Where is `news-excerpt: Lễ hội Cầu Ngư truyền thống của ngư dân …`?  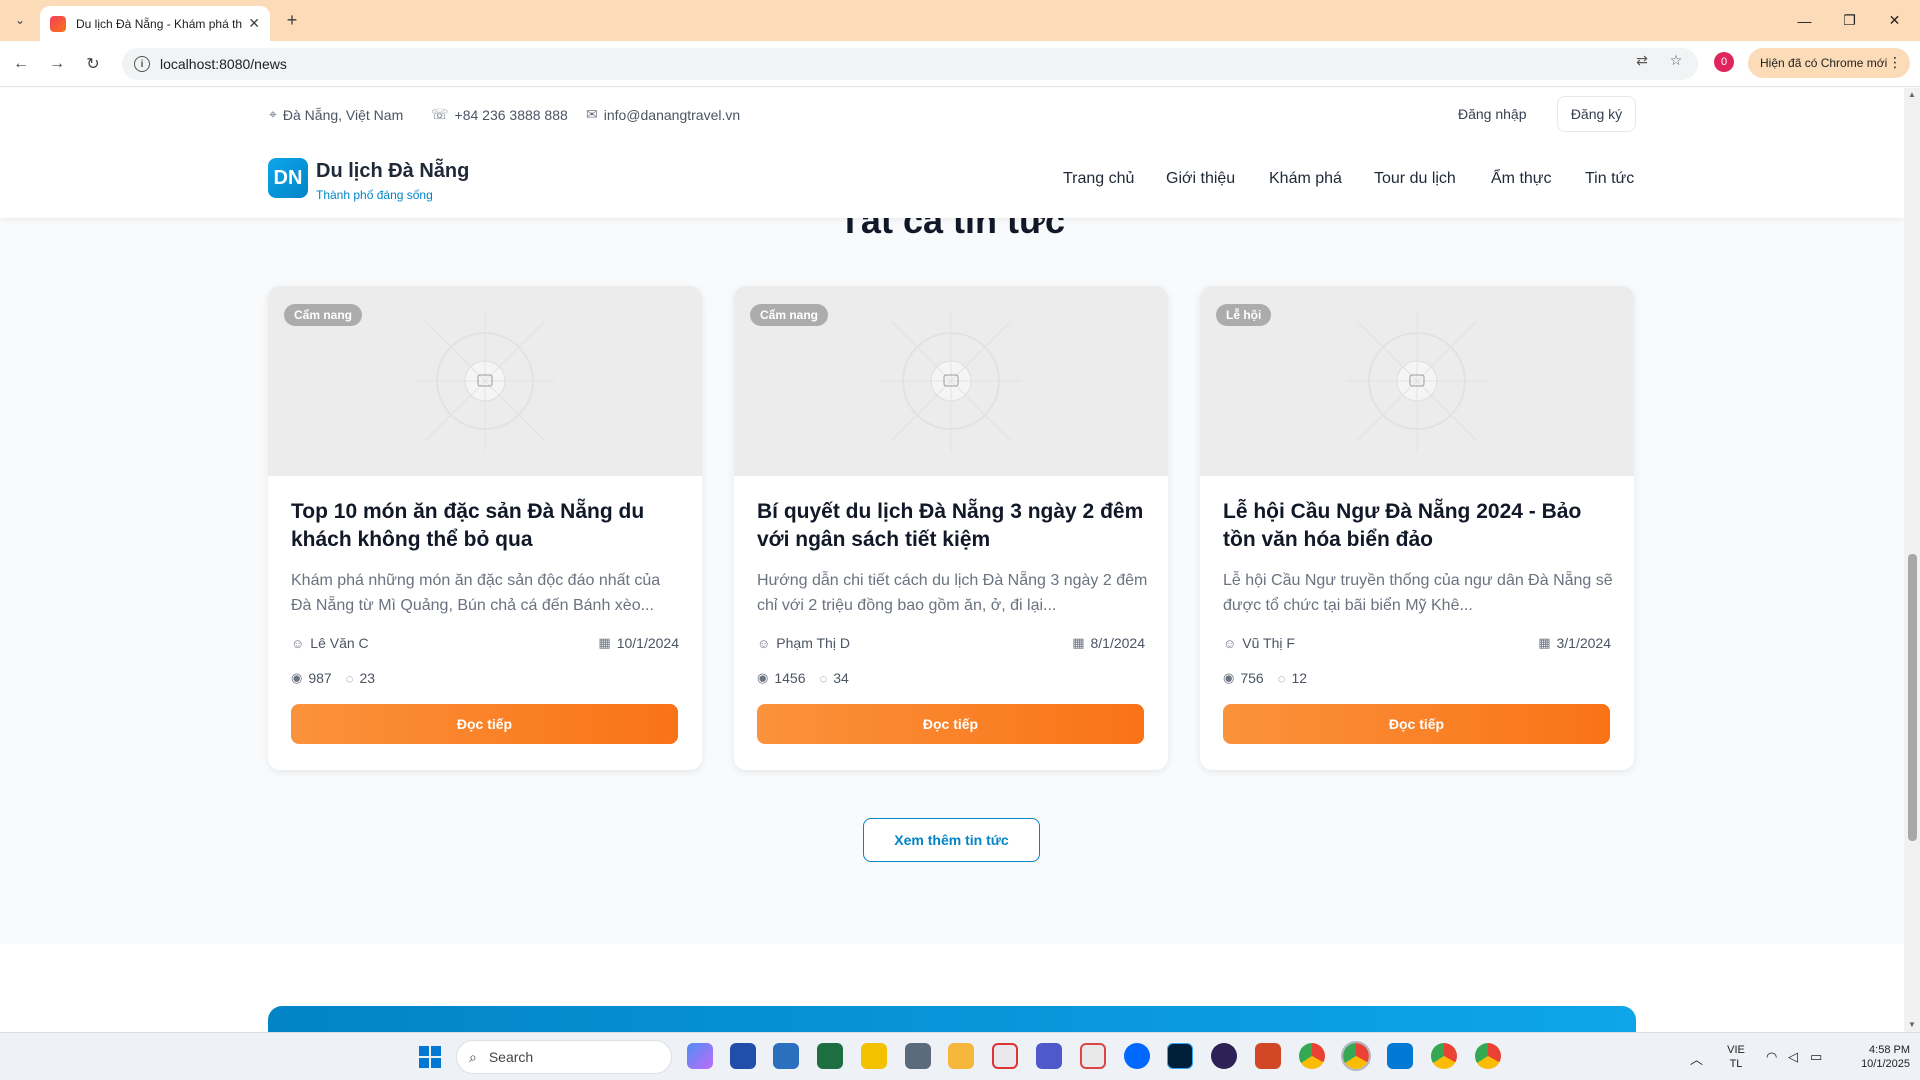
news-excerpt: Lễ hội Cầu Ngư truyền thống của ngư dân … is located at coordinates (1418, 593).